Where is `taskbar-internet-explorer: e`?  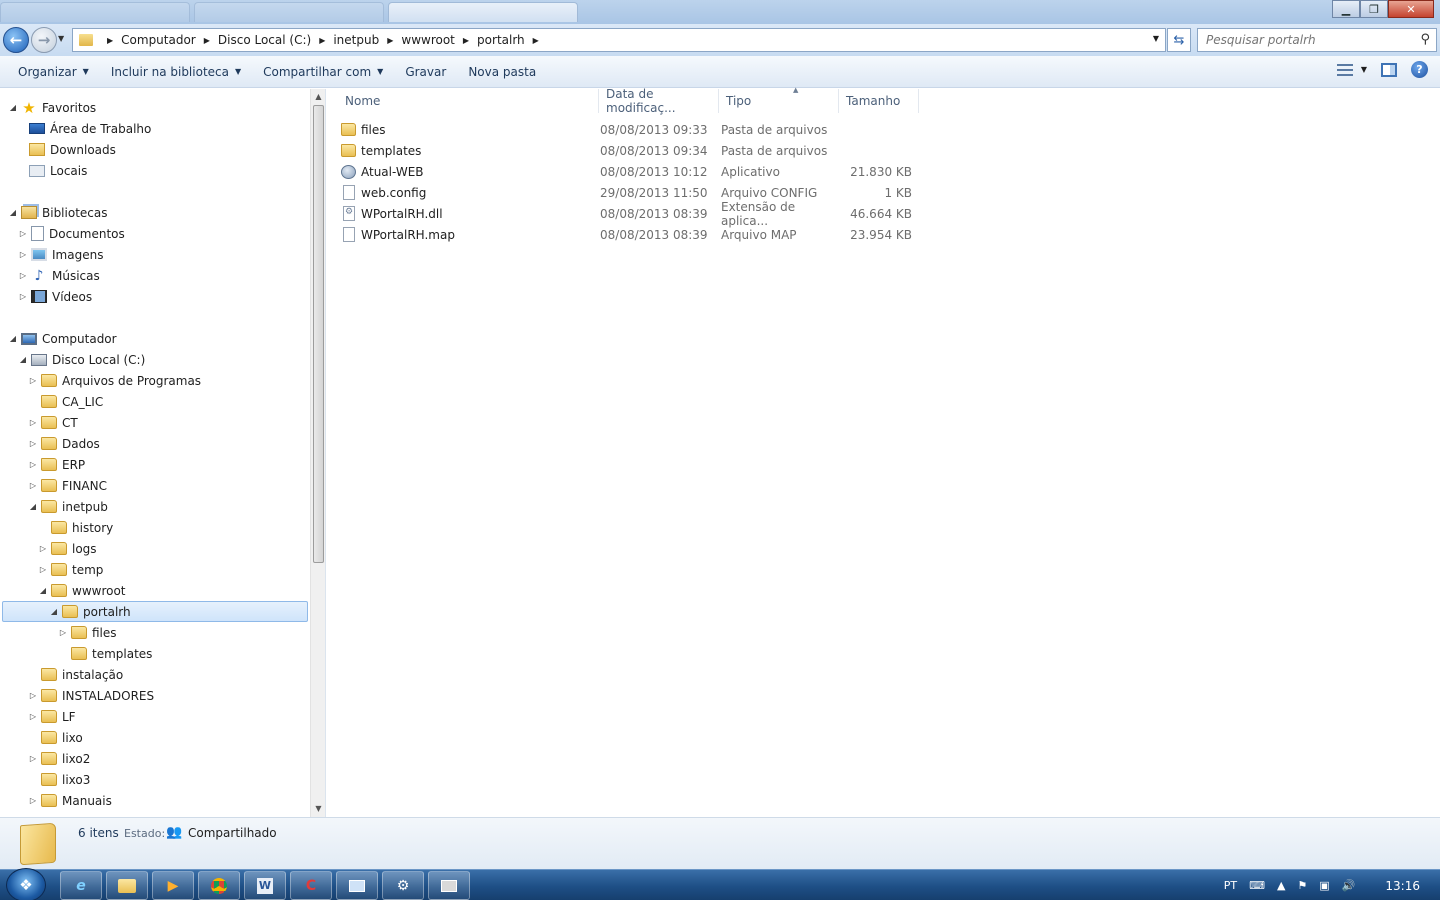 taskbar-internet-explorer: e is located at coordinates (81, 885).